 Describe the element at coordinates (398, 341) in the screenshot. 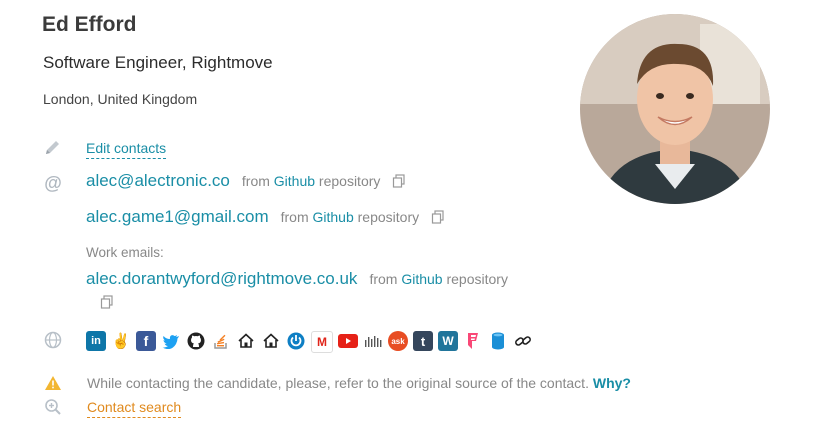

I see `askfm-icon: ask` at that location.